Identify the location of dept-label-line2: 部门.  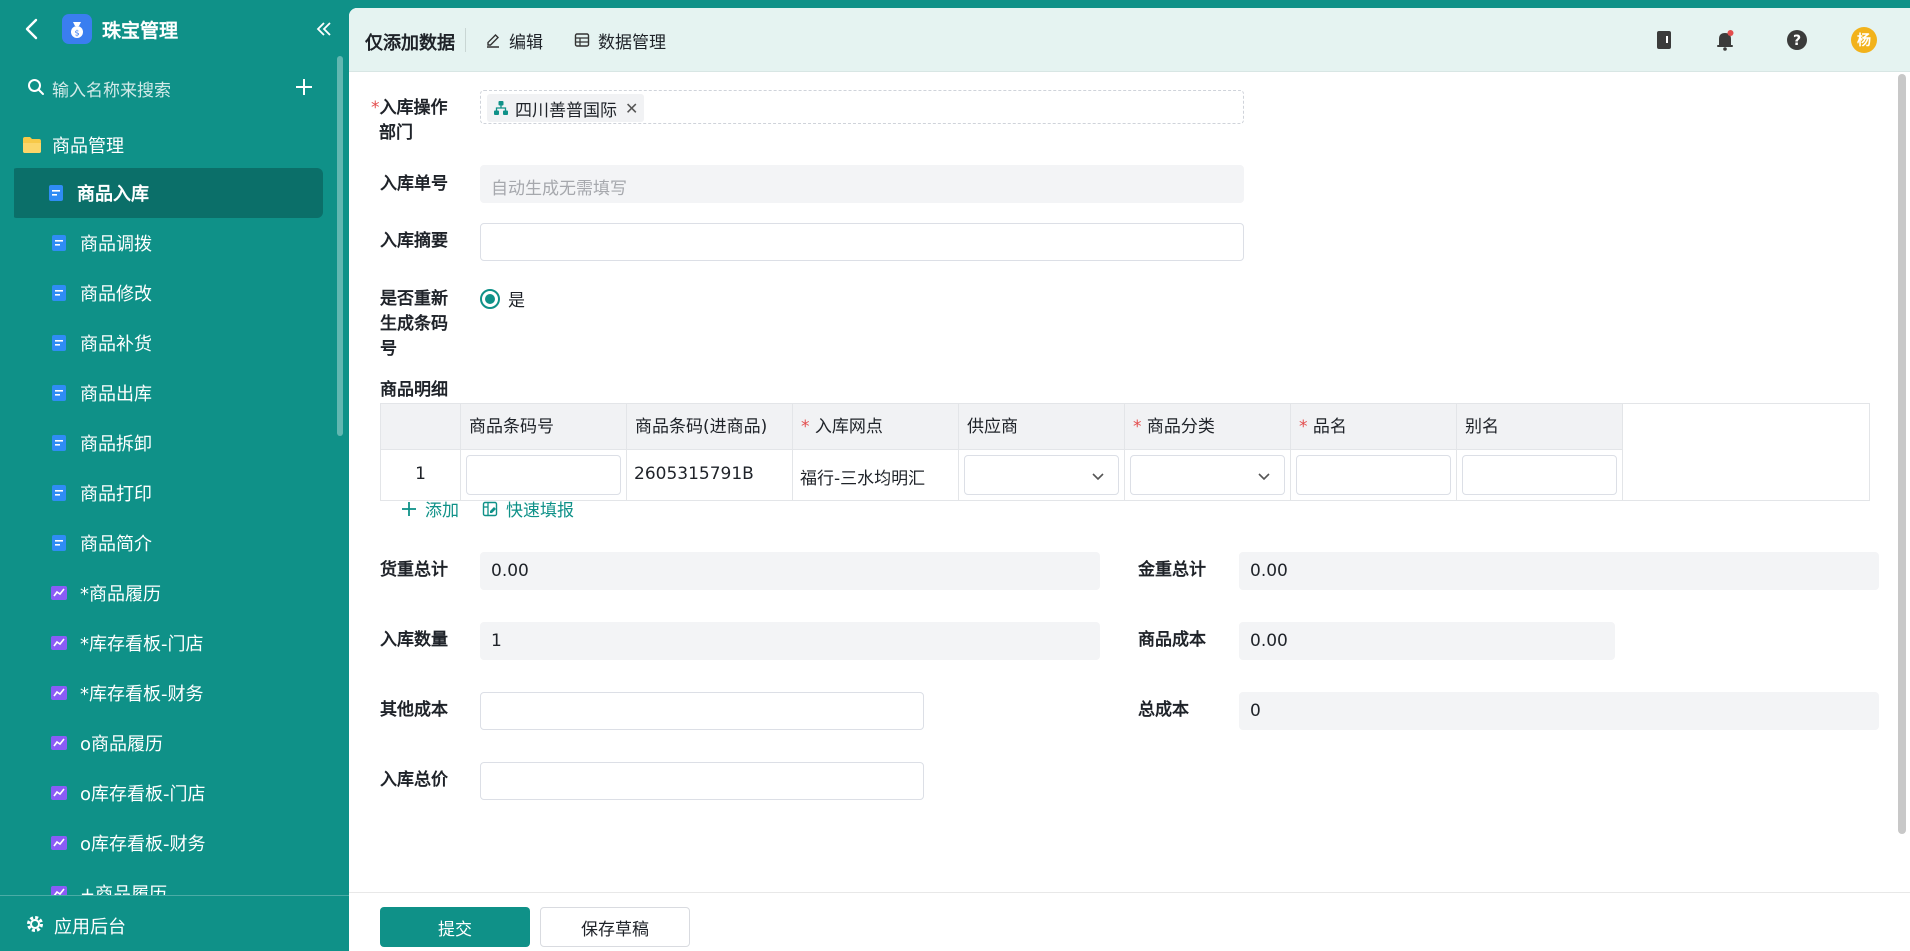
(396, 133).